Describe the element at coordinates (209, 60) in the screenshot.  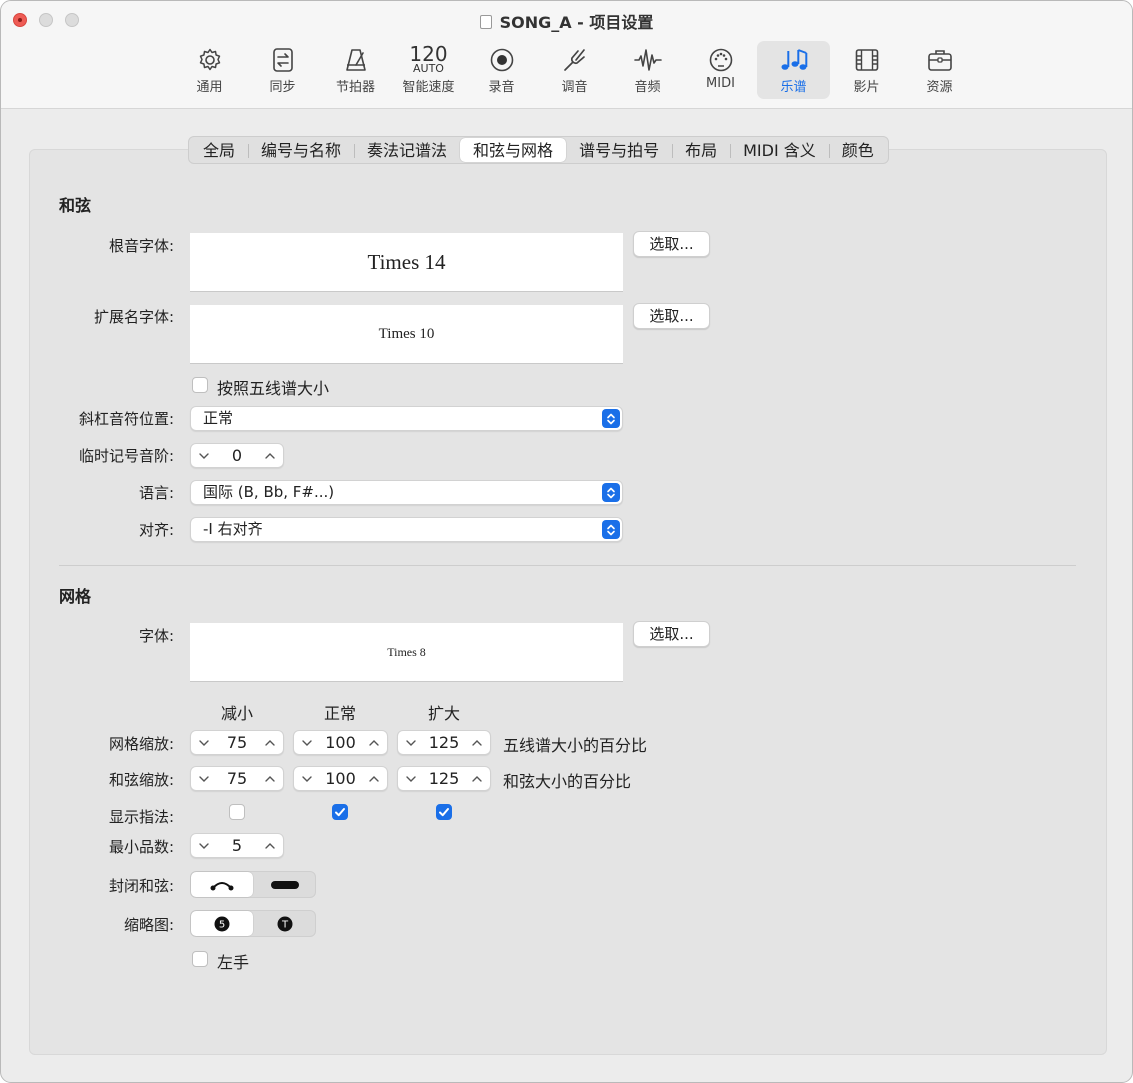
I see `gear-icon` at that location.